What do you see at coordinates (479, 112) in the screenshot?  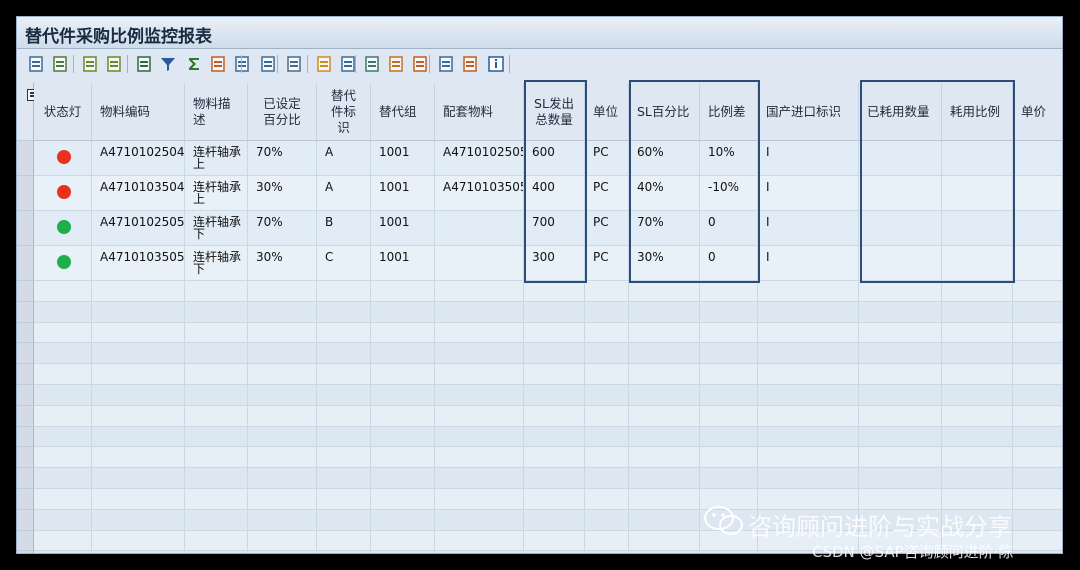 I see `column-header-paired: 配套物料` at bounding box center [479, 112].